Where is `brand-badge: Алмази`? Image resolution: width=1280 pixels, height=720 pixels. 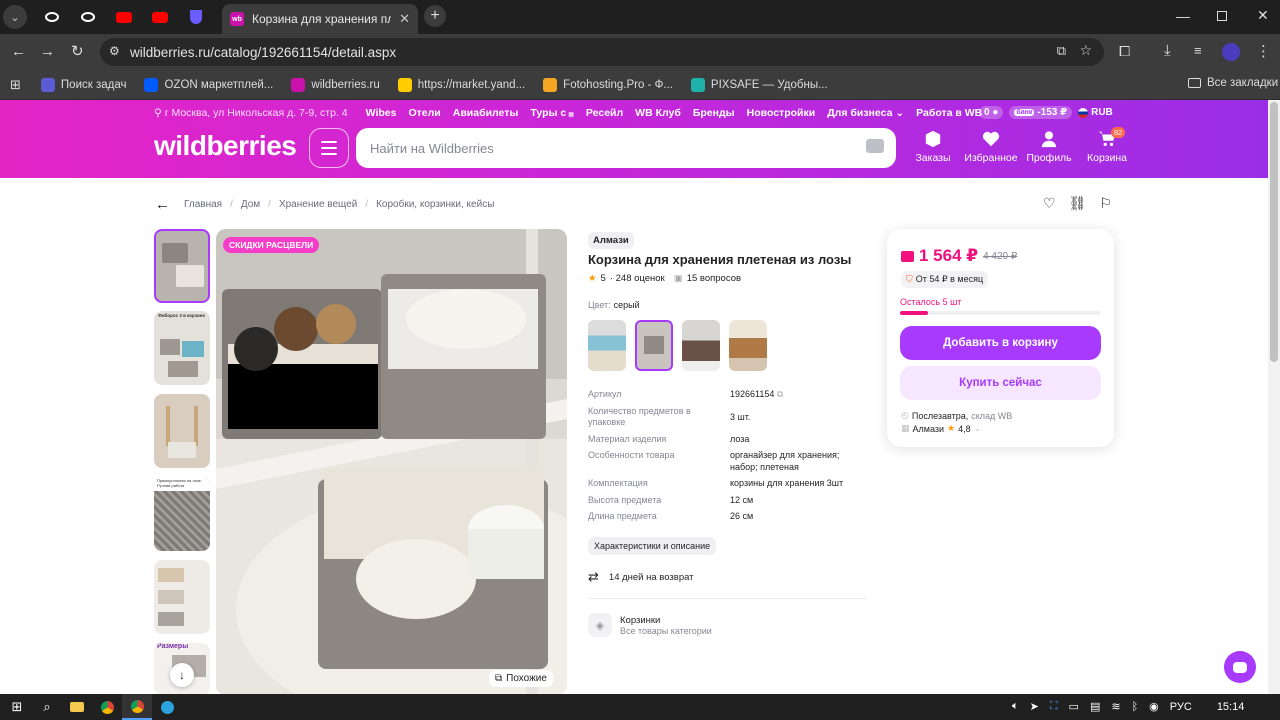 brand-badge: Алмази is located at coordinates (611, 239).